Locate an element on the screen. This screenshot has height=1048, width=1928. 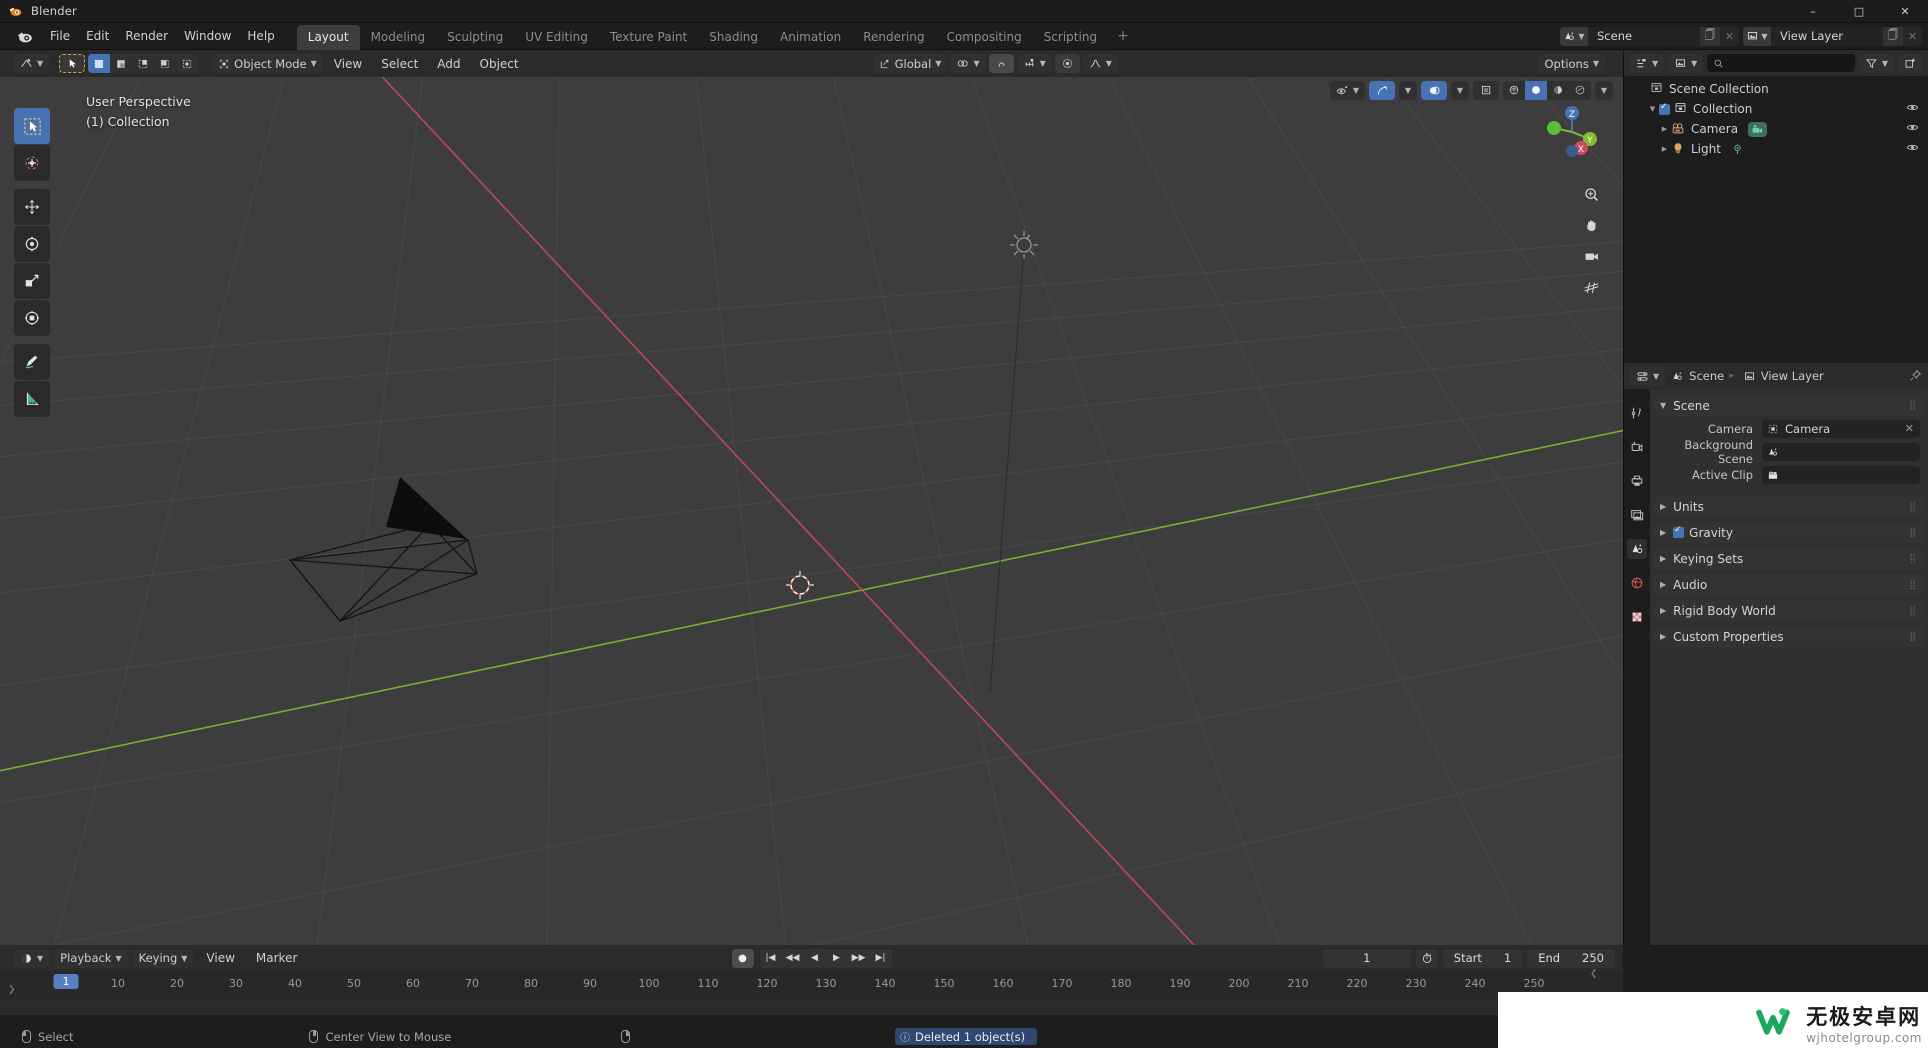
viewport-menu-add: Add is located at coordinates (448, 64).